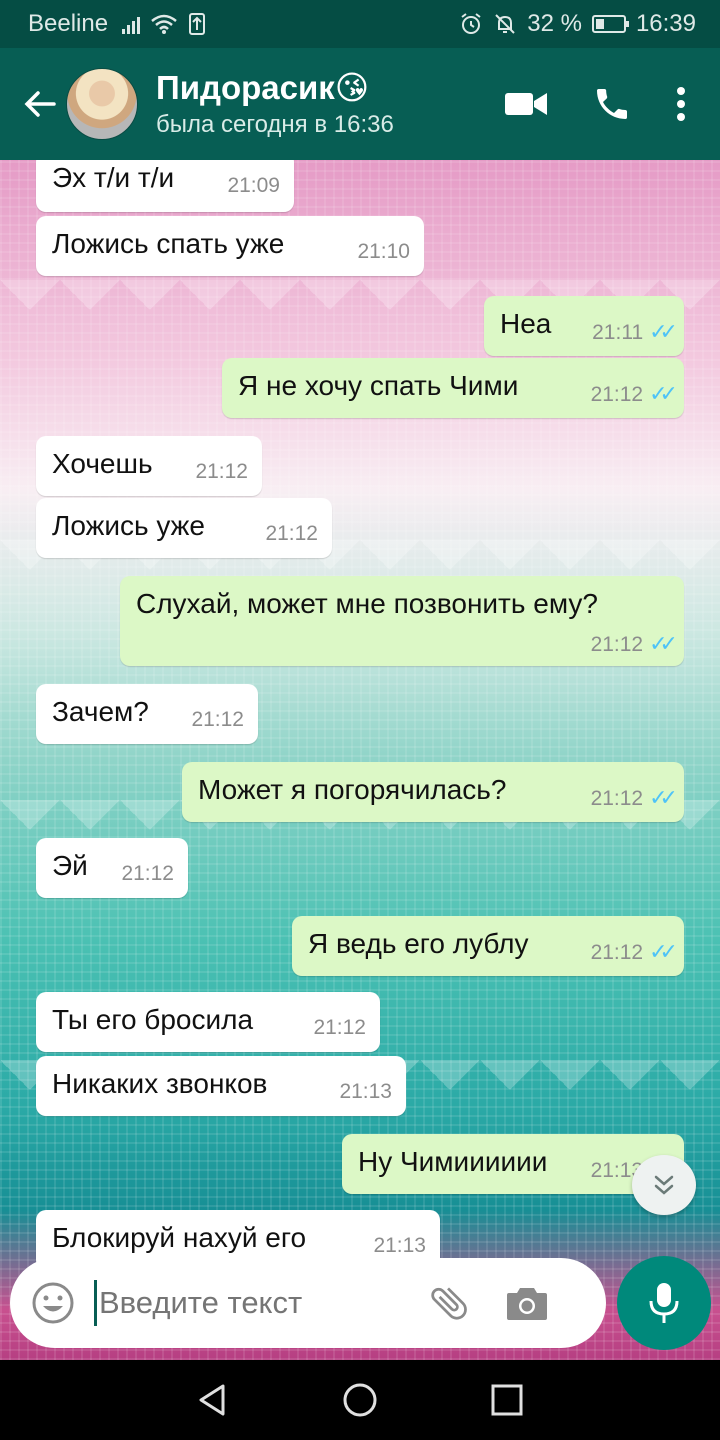  Describe the element at coordinates (681, 104) in the screenshot. I see `more-vert-icon` at that location.